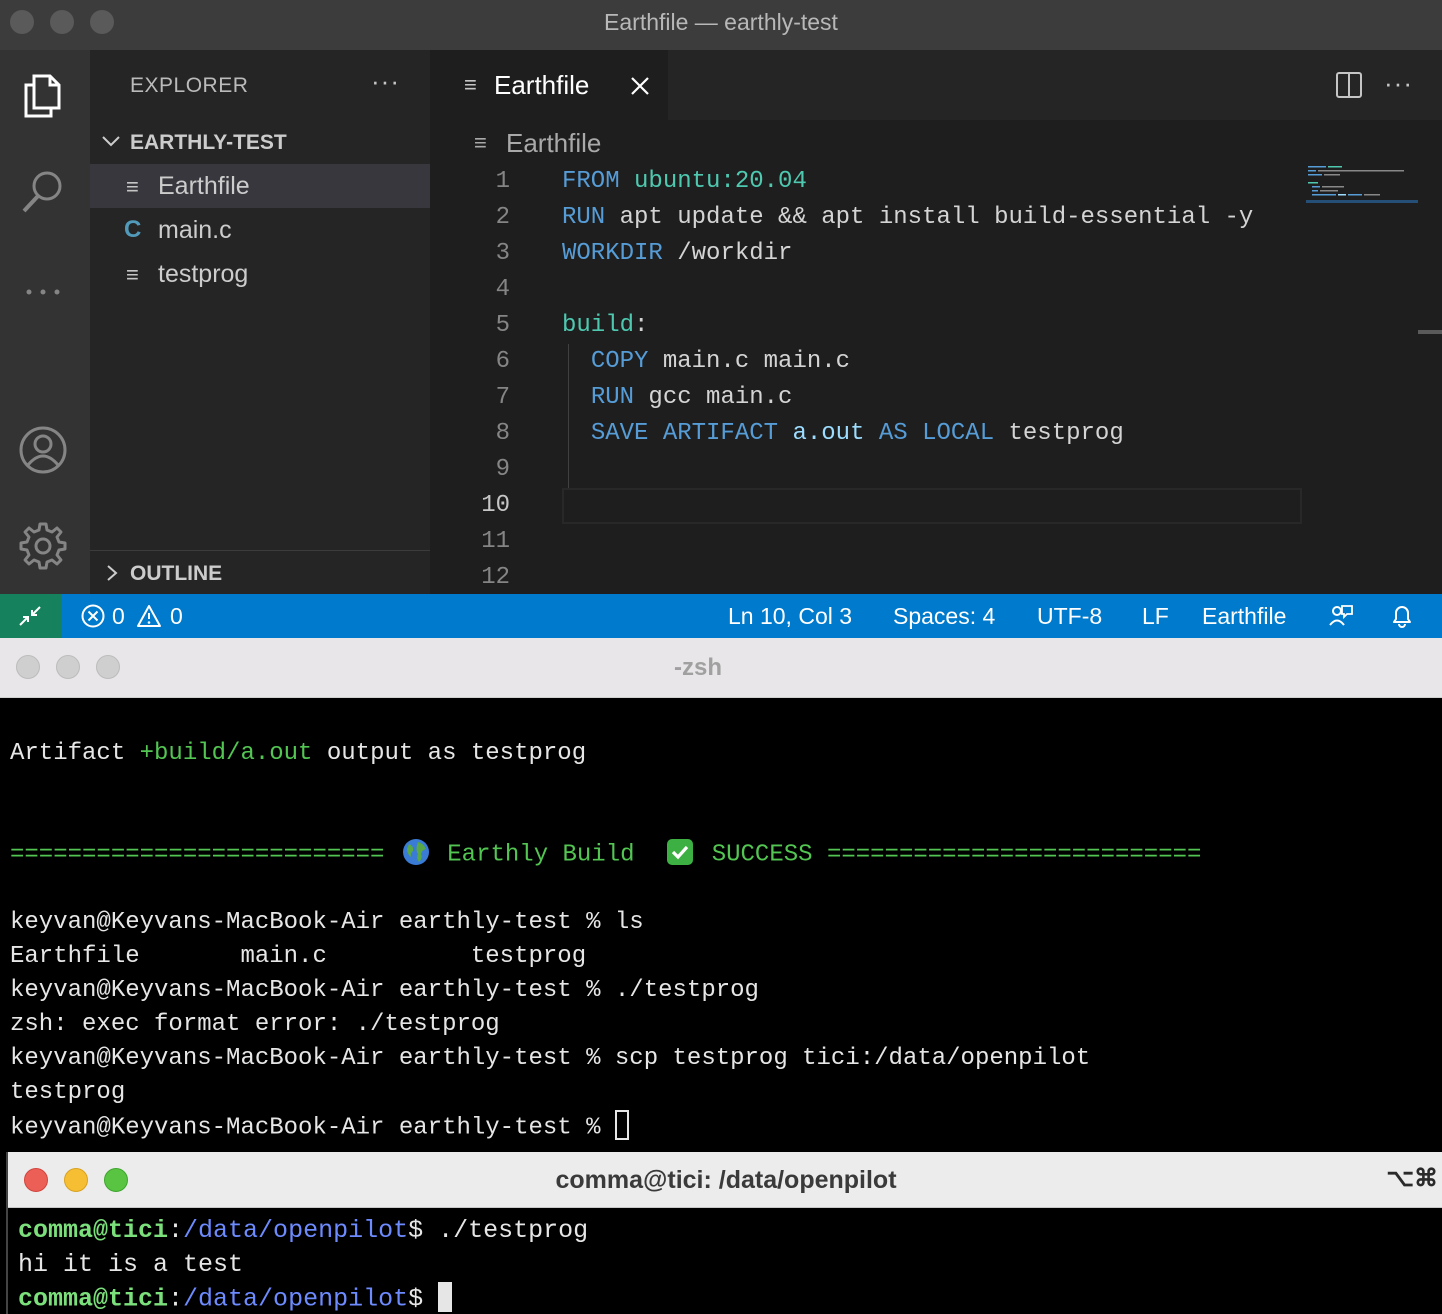  What do you see at coordinates (75, 753) in the screenshot?
I see `text: Artifact` at bounding box center [75, 753].